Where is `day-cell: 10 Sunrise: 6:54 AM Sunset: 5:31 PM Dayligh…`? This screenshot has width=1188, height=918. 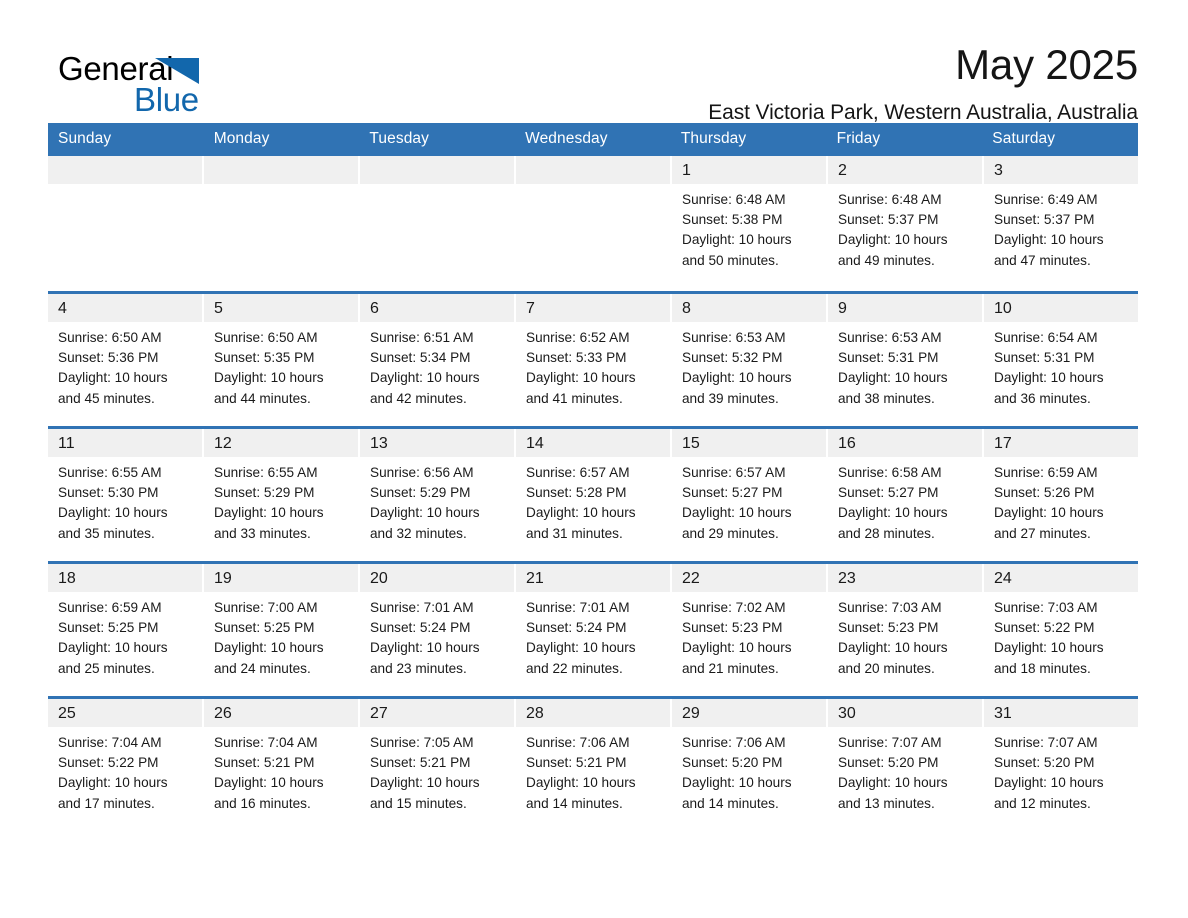
day-cell: 10 Sunrise: 6:54 AM Sunset: 5:31 PM Dayligh… is located at coordinates (1061, 360).